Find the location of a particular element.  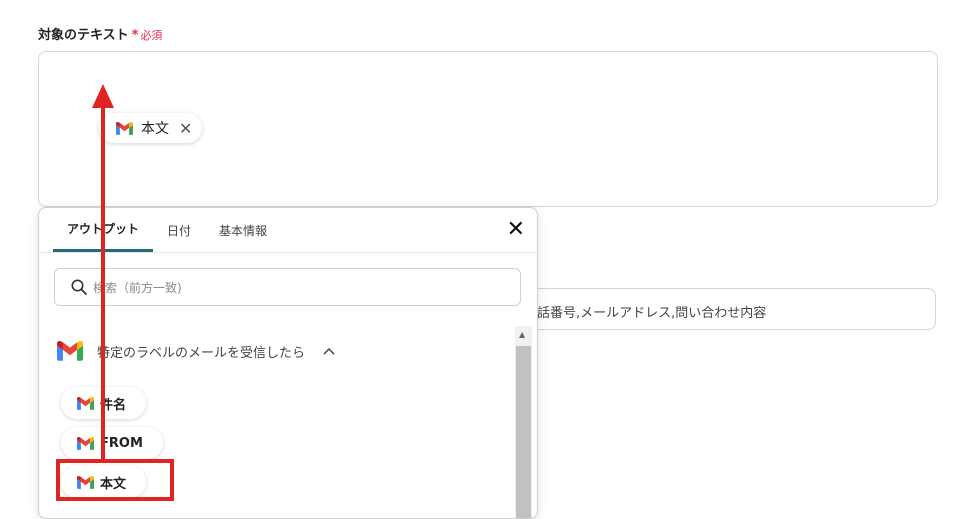

search-box is located at coordinates (287, 287).